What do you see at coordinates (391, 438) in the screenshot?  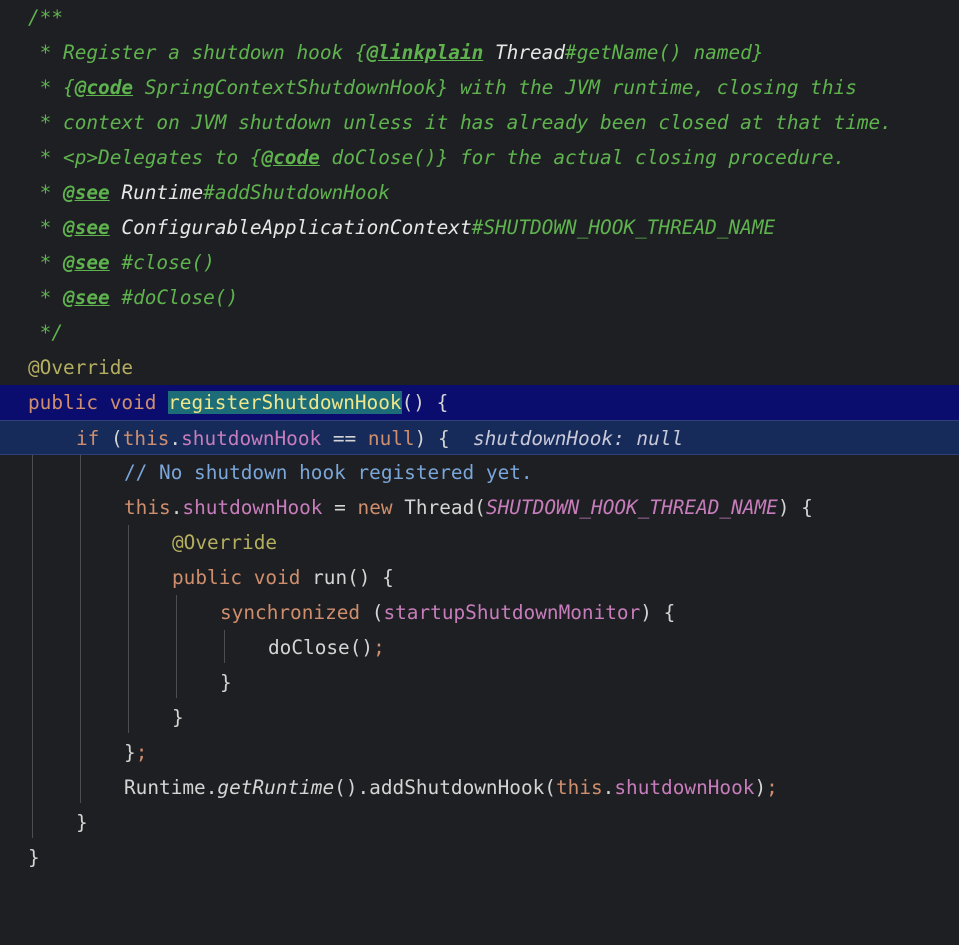 I see `keyword: null` at bounding box center [391, 438].